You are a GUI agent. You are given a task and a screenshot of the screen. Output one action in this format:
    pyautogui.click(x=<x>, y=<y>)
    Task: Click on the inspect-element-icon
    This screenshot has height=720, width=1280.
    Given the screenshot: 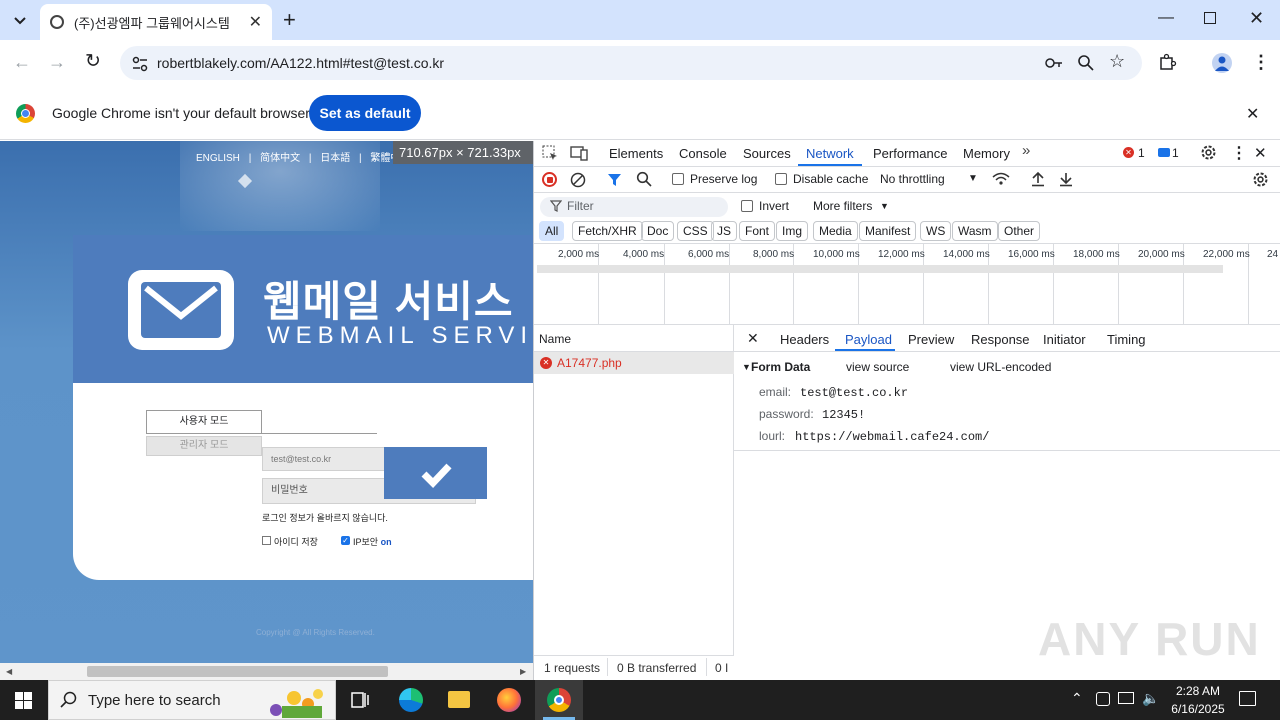 What is the action you would take?
    pyautogui.click(x=550, y=153)
    